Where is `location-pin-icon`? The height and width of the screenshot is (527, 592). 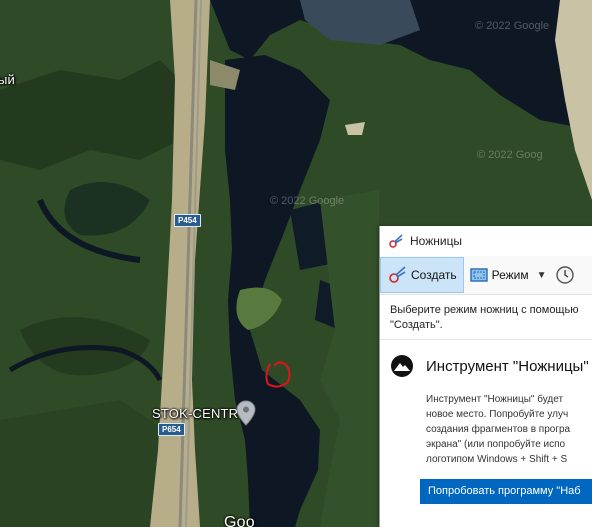 location-pin-icon is located at coordinates (246, 413).